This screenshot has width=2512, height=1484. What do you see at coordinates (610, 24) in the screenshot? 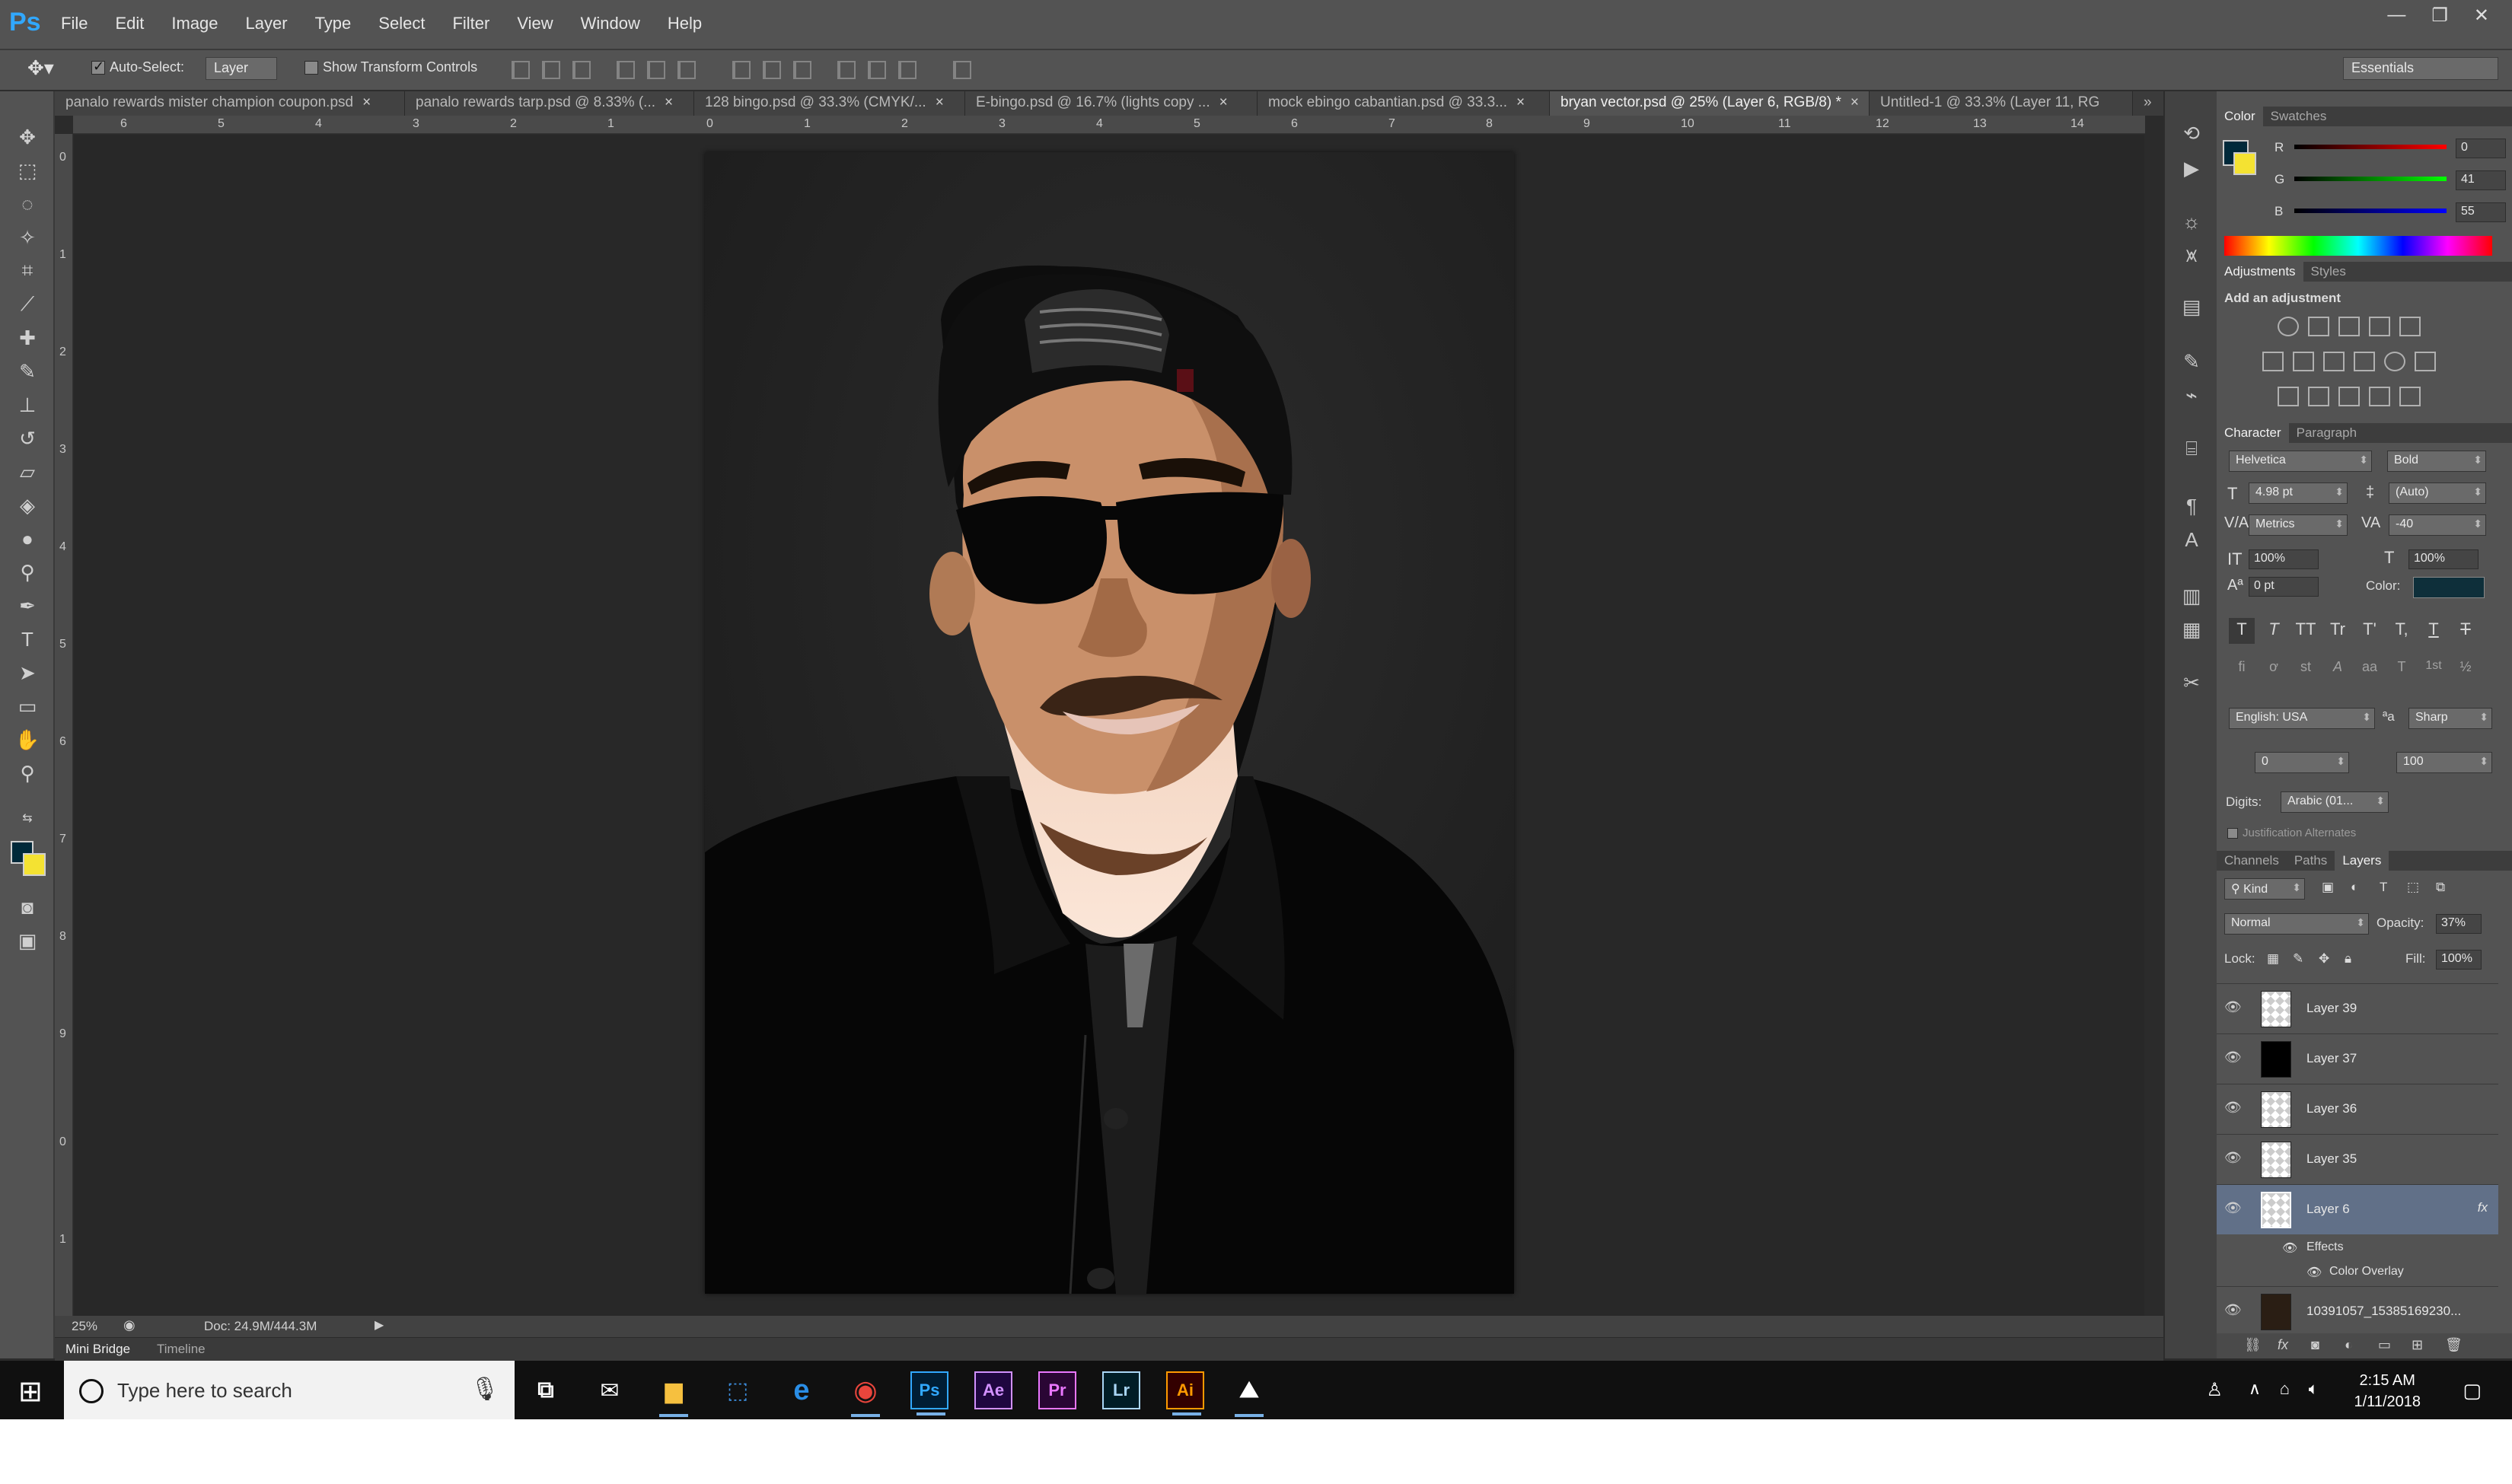
I see `menu-window: Window` at bounding box center [610, 24].